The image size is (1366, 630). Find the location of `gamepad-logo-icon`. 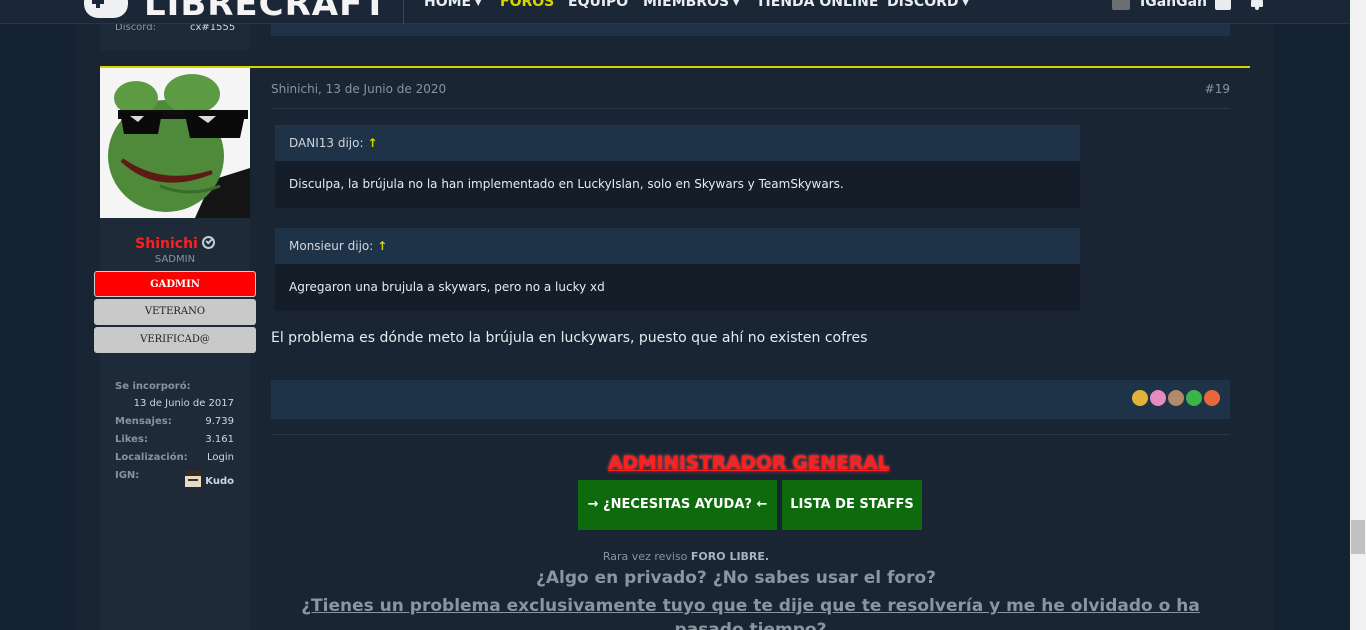

gamepad-logo-icon is located at coordinates (106, 9).